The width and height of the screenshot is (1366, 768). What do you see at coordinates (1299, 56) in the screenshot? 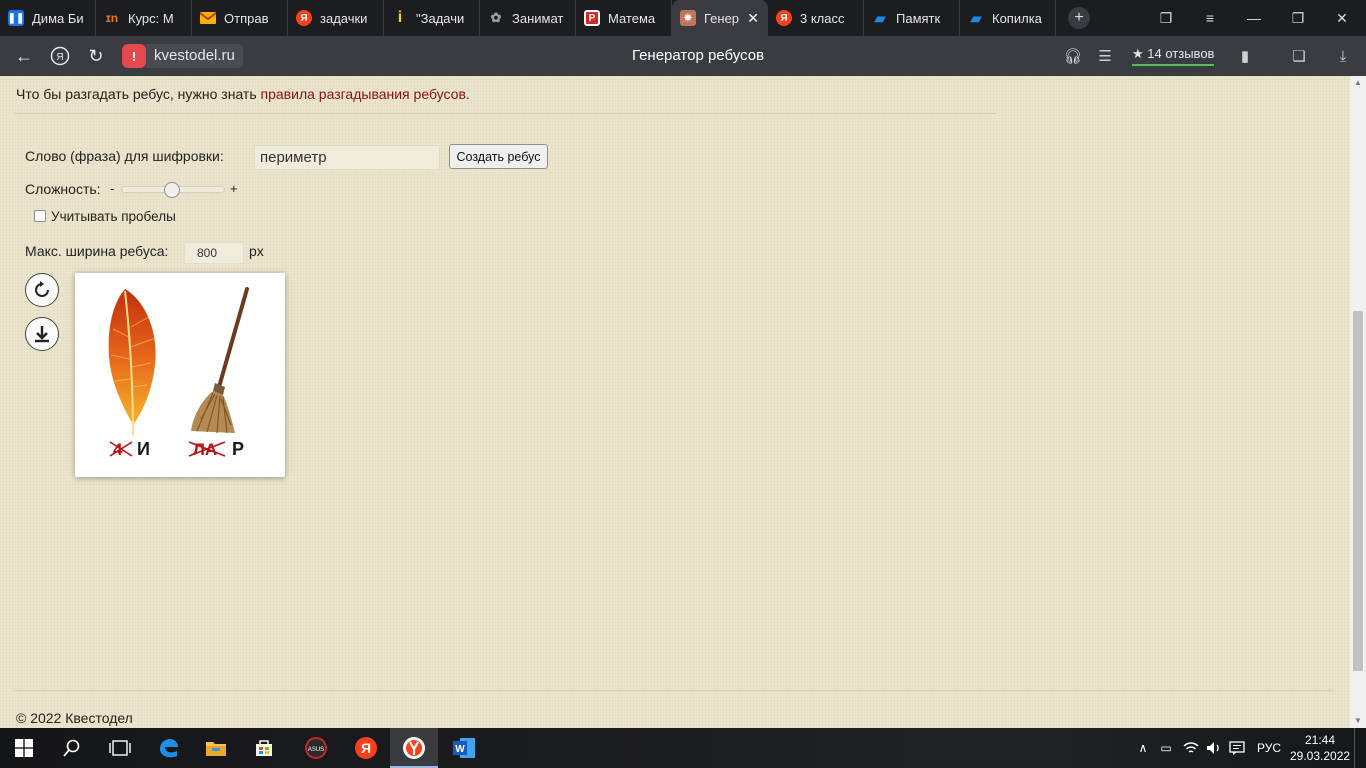
I see `collections-icon: ❏` at bounding box center [1299, 56].